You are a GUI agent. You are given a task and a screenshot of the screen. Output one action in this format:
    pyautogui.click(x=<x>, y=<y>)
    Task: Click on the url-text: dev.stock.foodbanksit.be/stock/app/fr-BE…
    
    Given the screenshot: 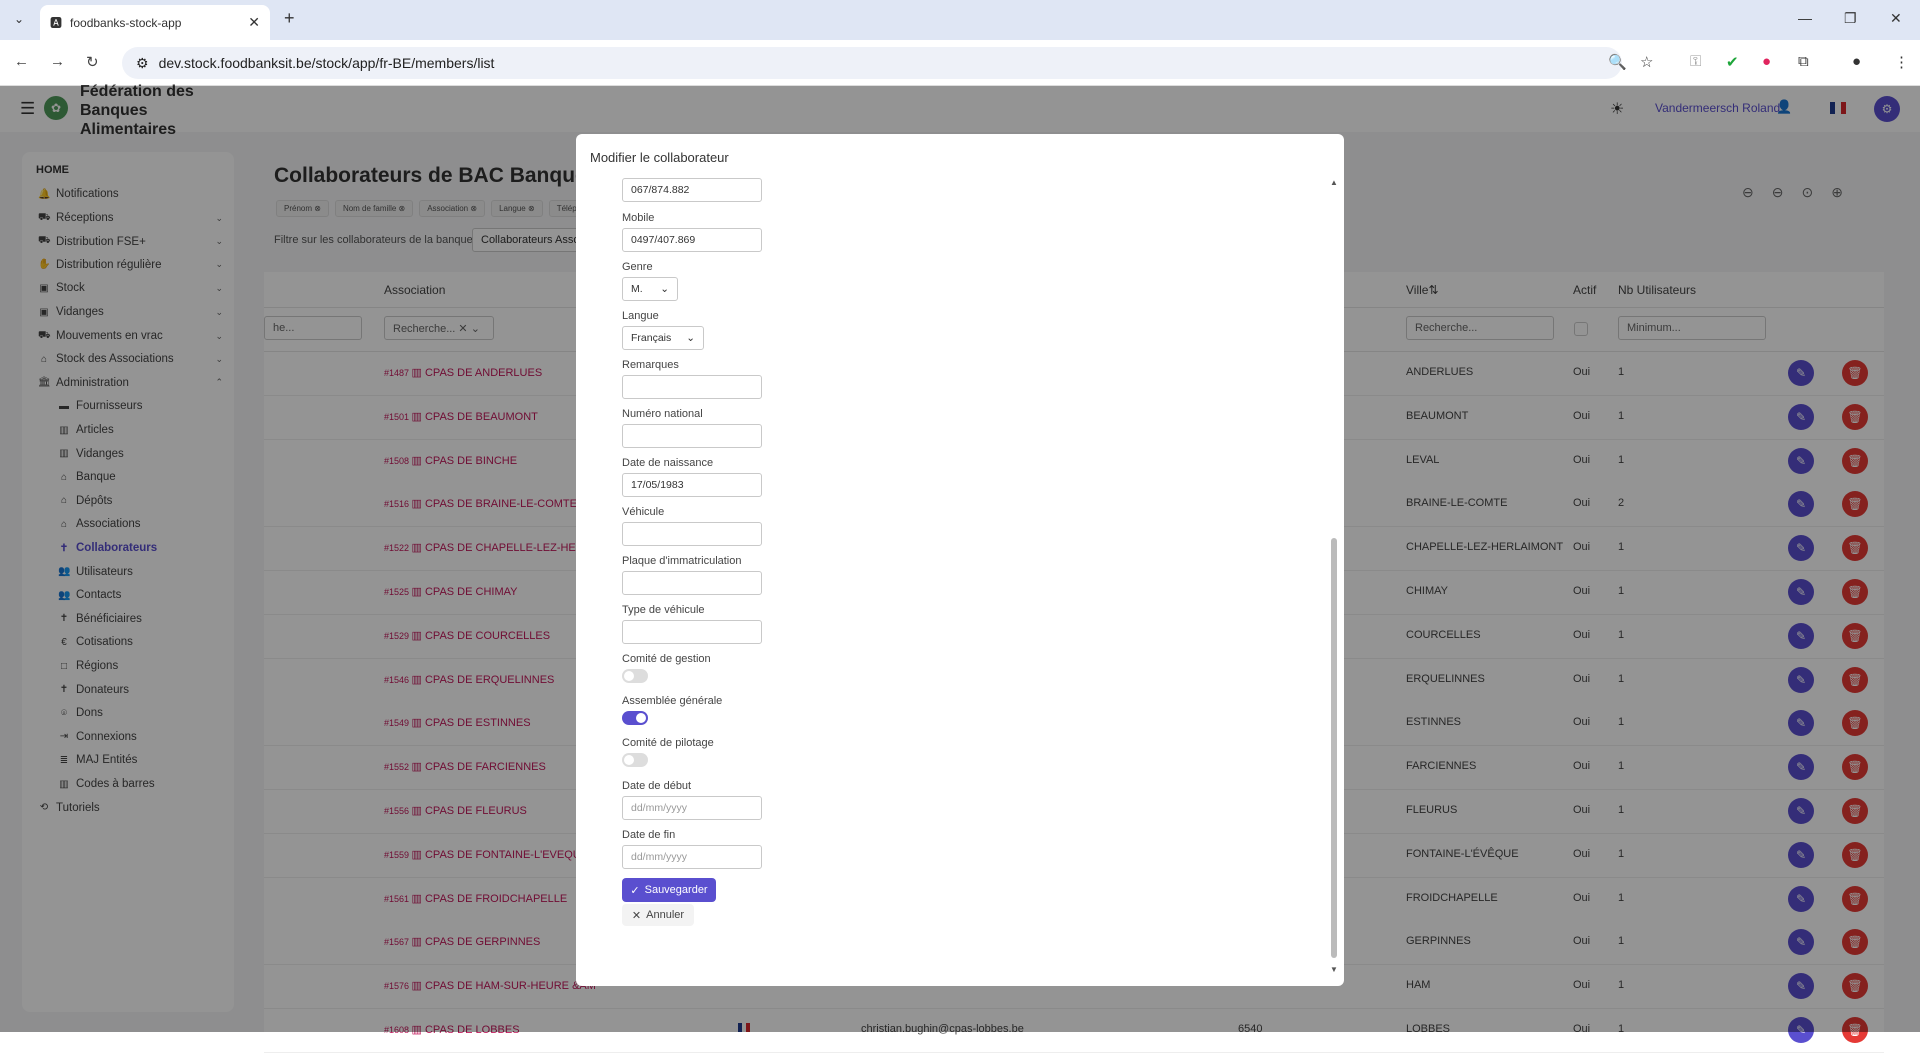 What is the action you would take?
    pyautogui.click(x=326, y=63)
    